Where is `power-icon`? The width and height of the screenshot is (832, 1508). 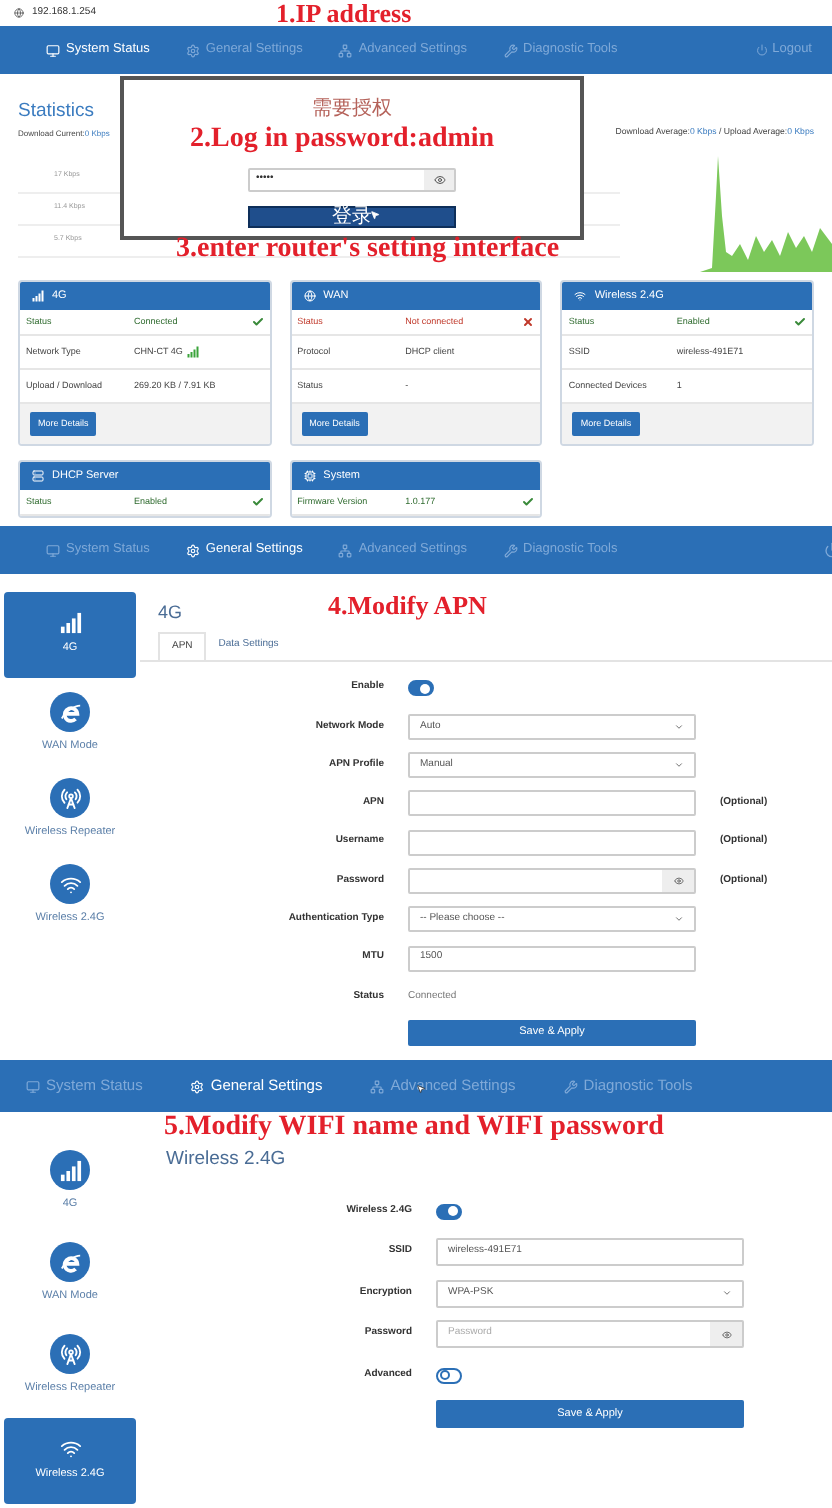 power-icon is located at coordinates (762, 50).